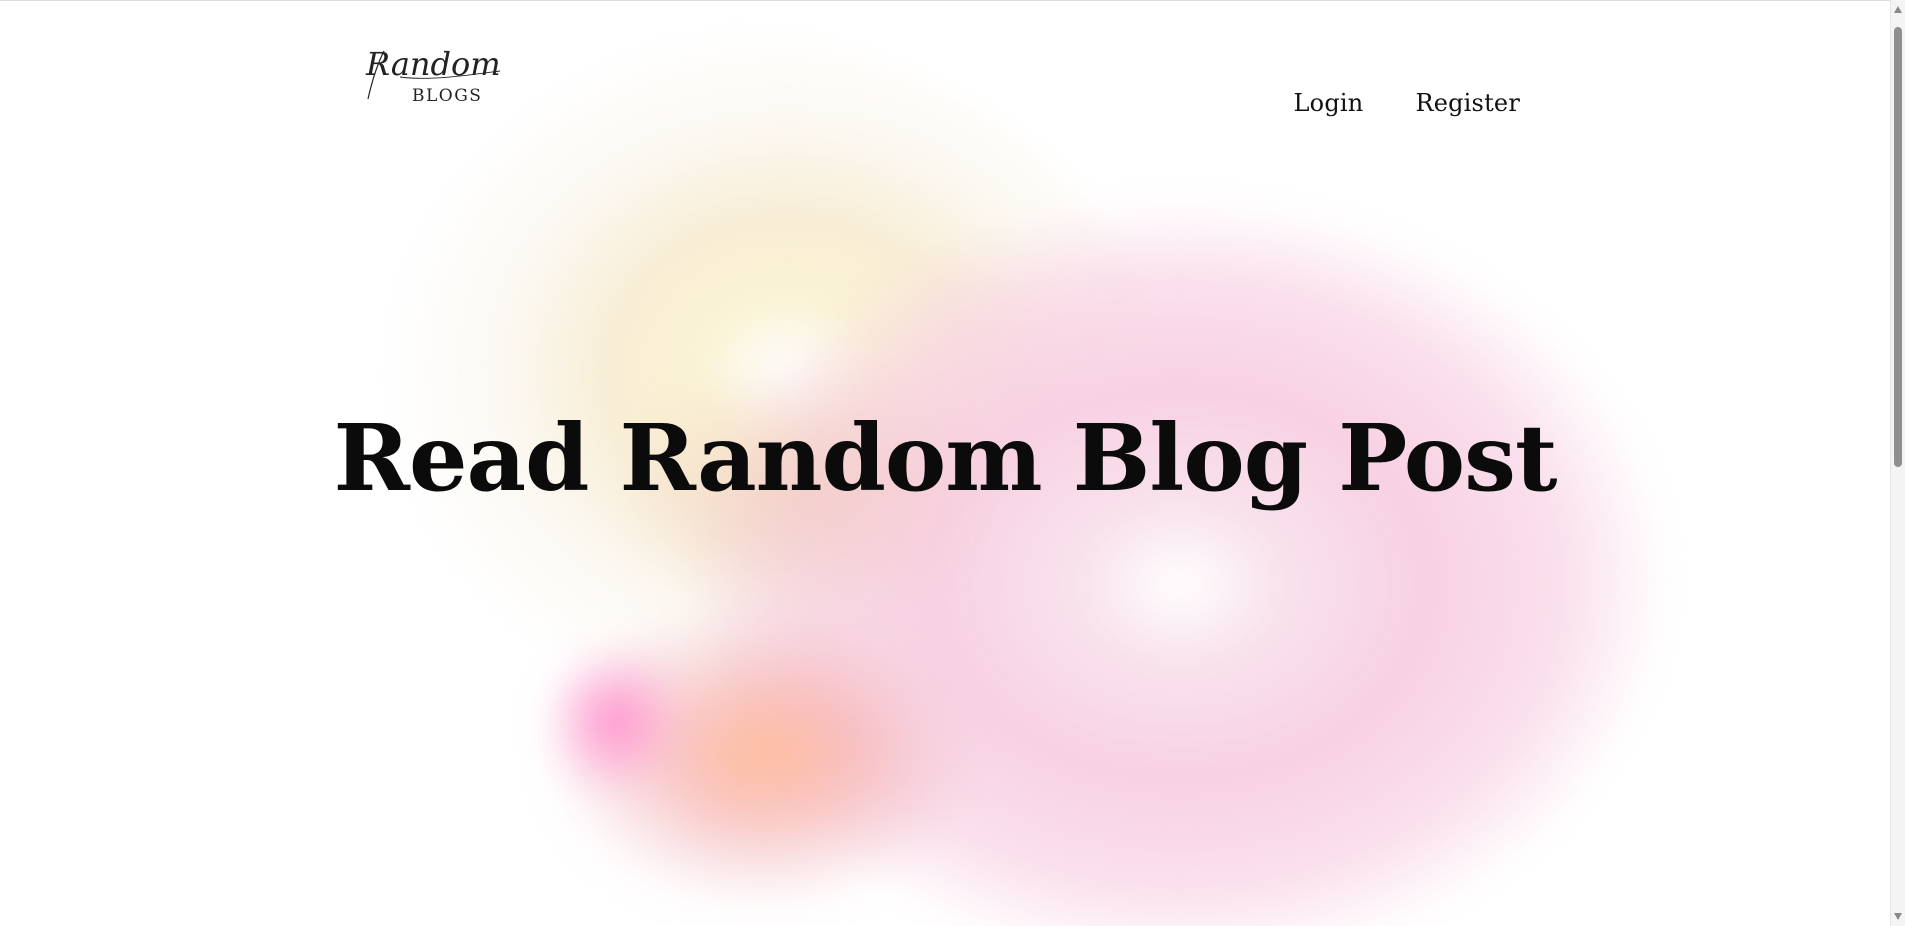  What do you see at coordinates (940, 81) in the screenshot?
I see `site-header: Random BLOGS Login Register` at bounding box center [940, 81].